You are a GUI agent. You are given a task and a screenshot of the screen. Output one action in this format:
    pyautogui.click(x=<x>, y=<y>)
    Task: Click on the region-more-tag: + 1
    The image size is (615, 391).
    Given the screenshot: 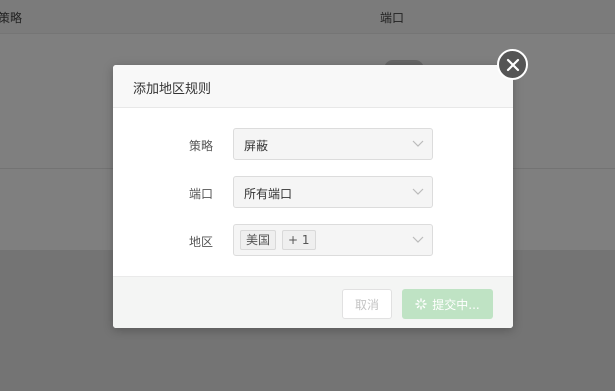 What is the action you would take?
    pyautogui.click(x=299, y=240)
    